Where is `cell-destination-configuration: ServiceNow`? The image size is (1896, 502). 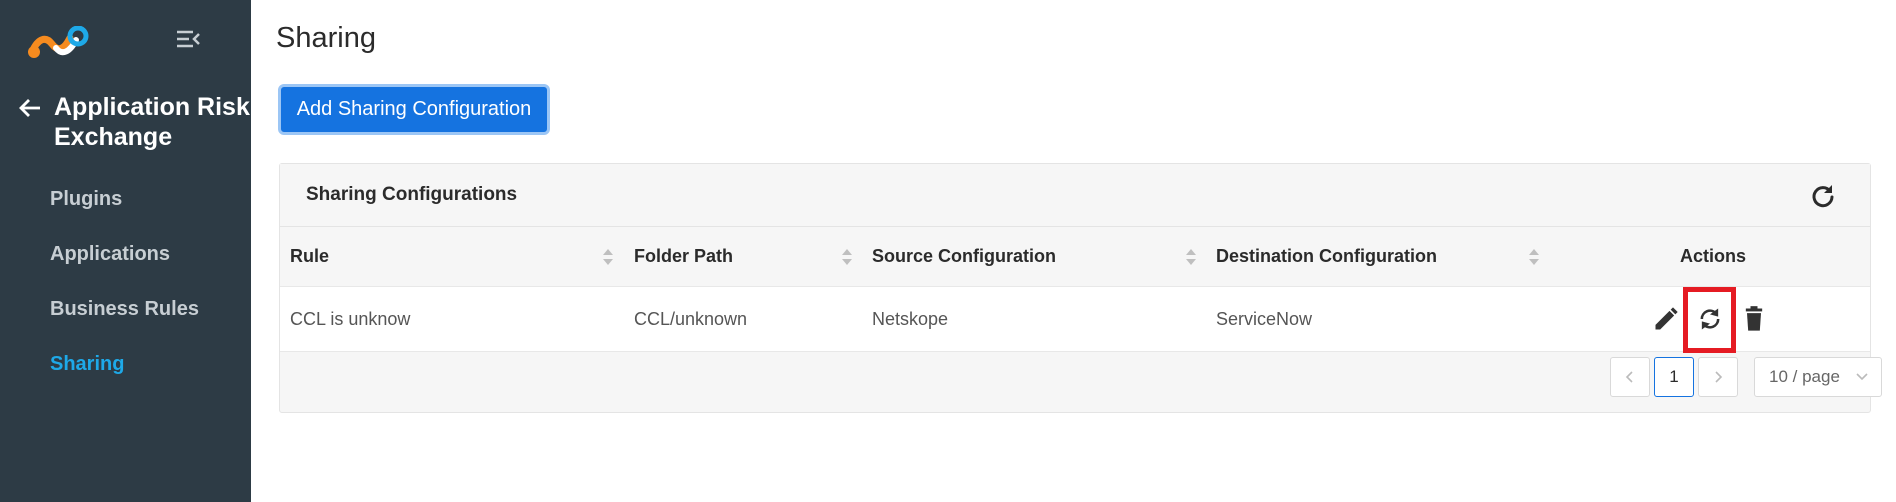 cell-destination-configuration: ServiceNow is located at coordinates (1264, 319).